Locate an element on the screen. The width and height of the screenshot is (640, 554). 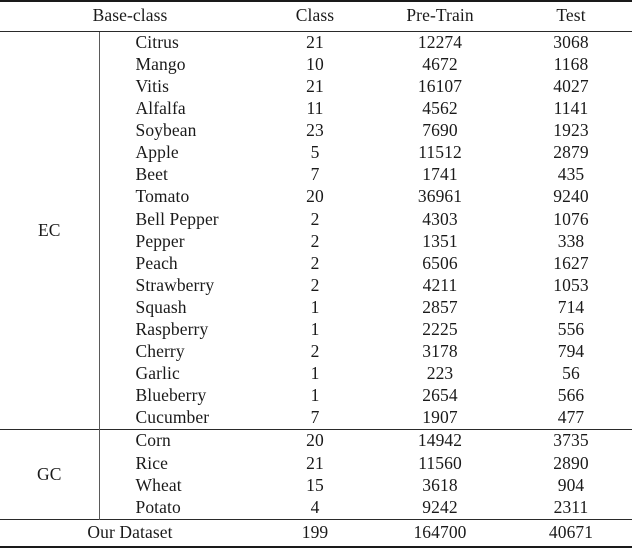
base-class-cell: Peach is located at coordinates (156, 262).